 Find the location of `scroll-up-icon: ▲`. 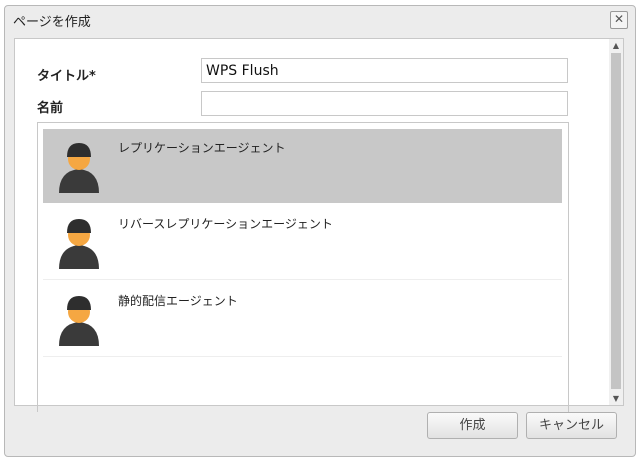

scroll-up-icon: ▲ is located at coordinates (616, 45).